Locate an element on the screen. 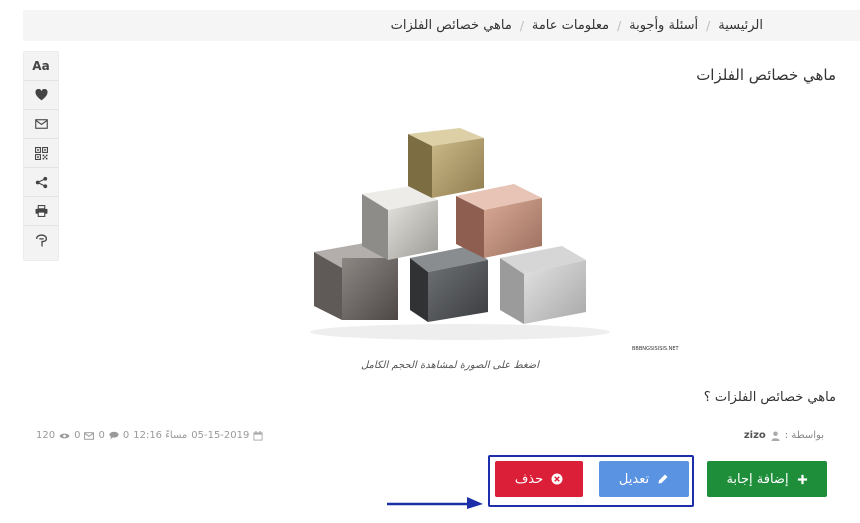 This screenshot has height=523, width=860. report-button is located at coordinates (41, 240).